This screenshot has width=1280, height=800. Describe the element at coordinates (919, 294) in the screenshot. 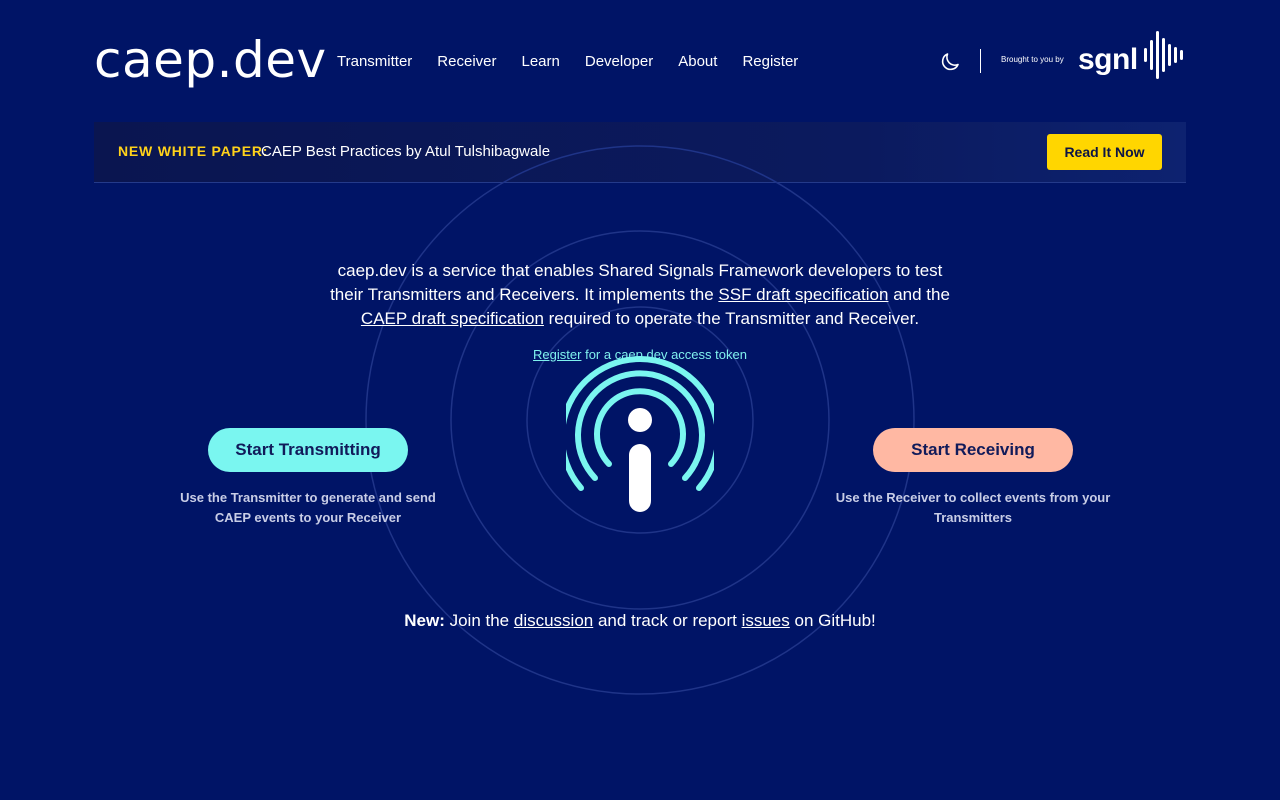

I see `intro-part-2: and the` at that location.